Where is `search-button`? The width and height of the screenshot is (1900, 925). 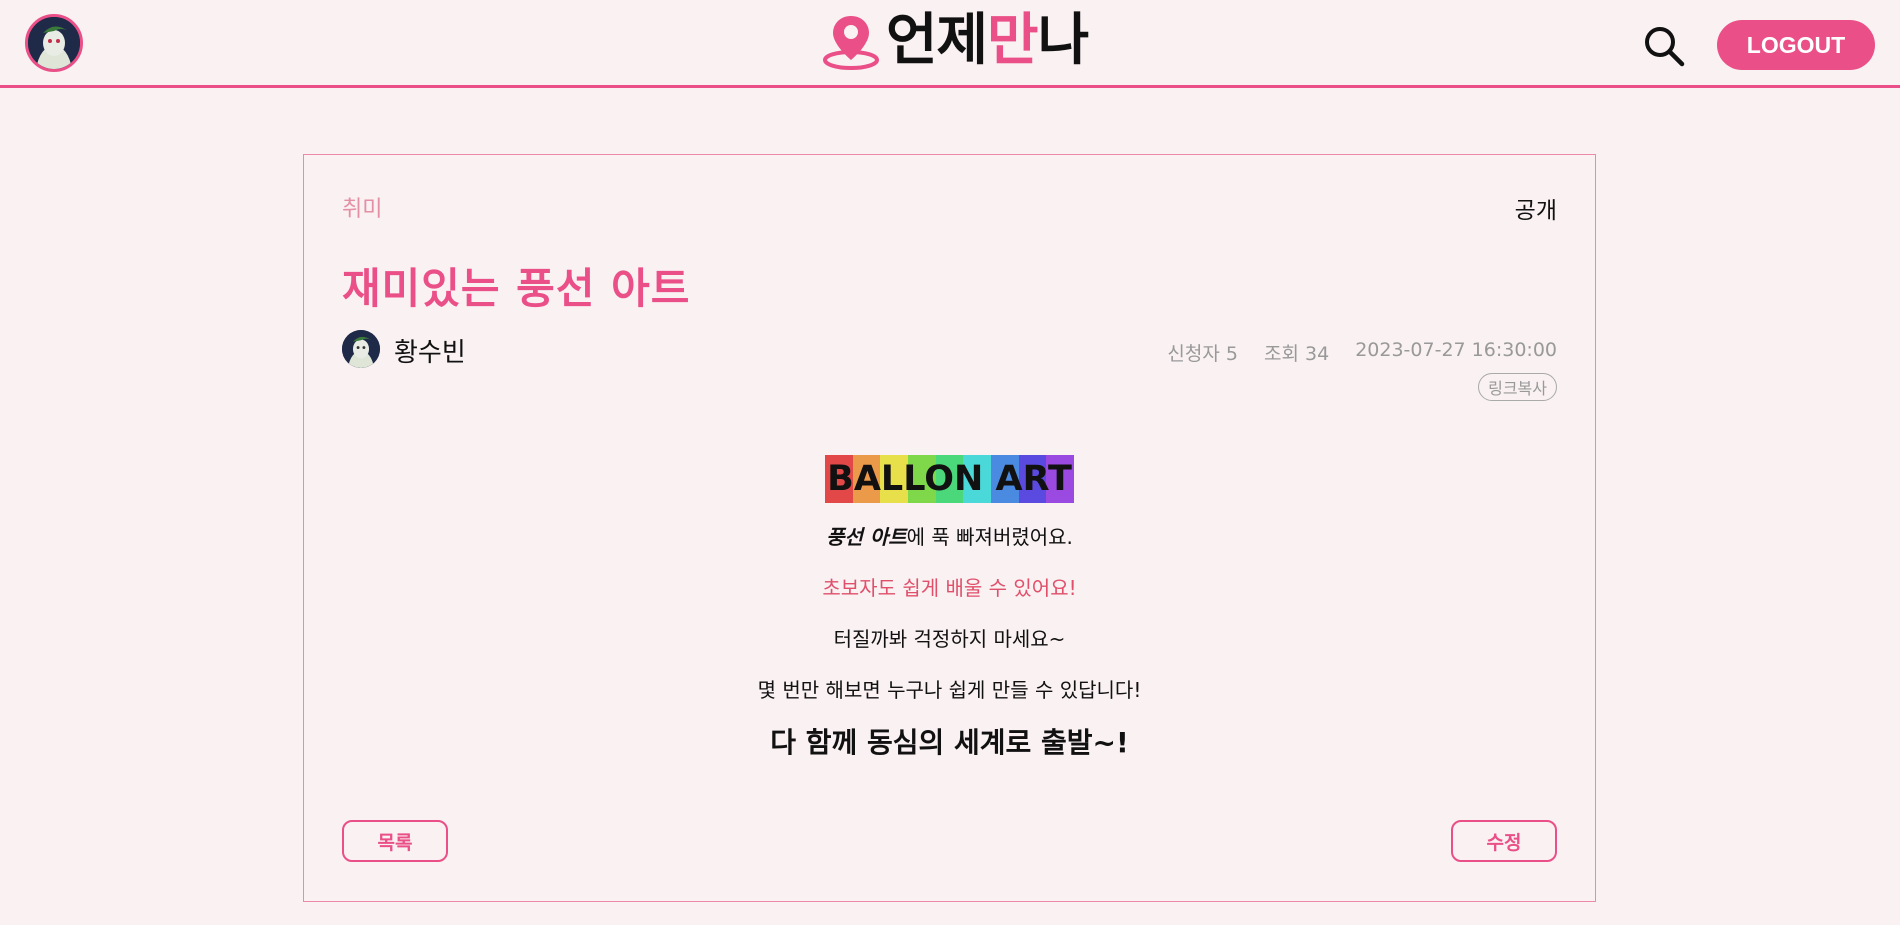 search-button is located at coordinates (1664, 46).